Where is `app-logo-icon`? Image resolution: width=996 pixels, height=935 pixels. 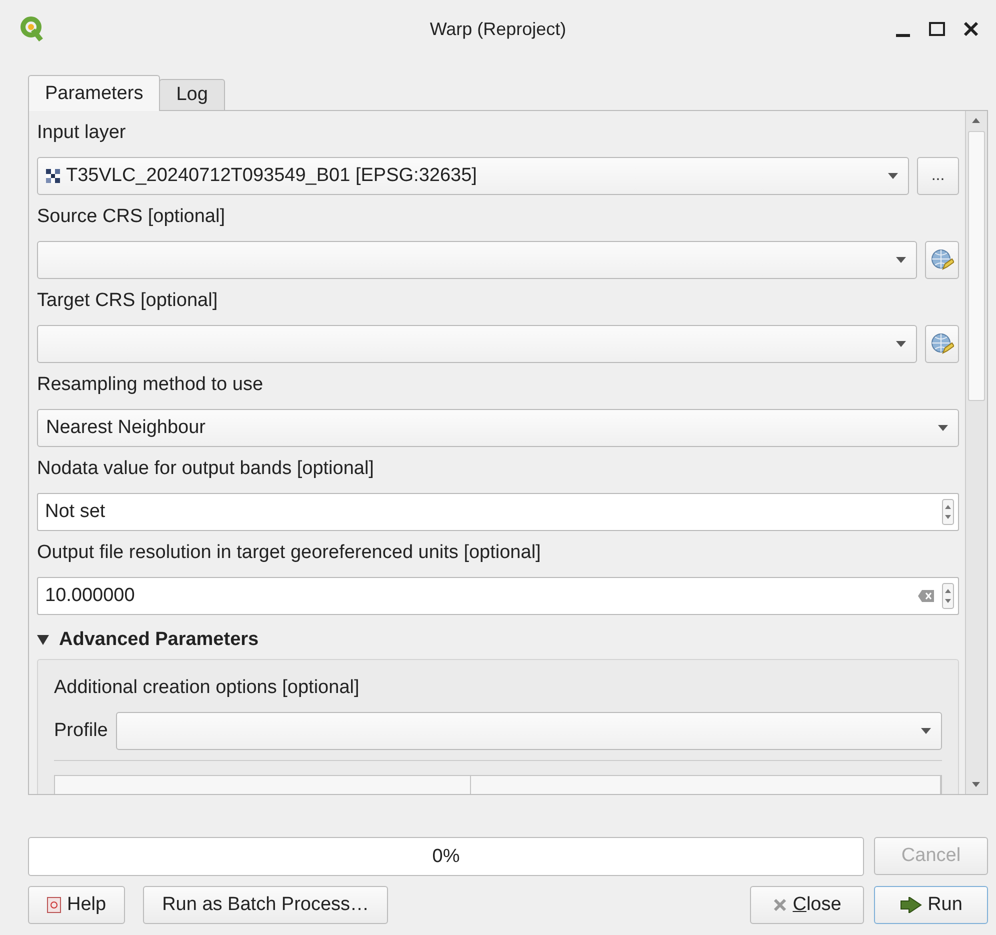 app-logo-icon is located at coordinates (32, 29).